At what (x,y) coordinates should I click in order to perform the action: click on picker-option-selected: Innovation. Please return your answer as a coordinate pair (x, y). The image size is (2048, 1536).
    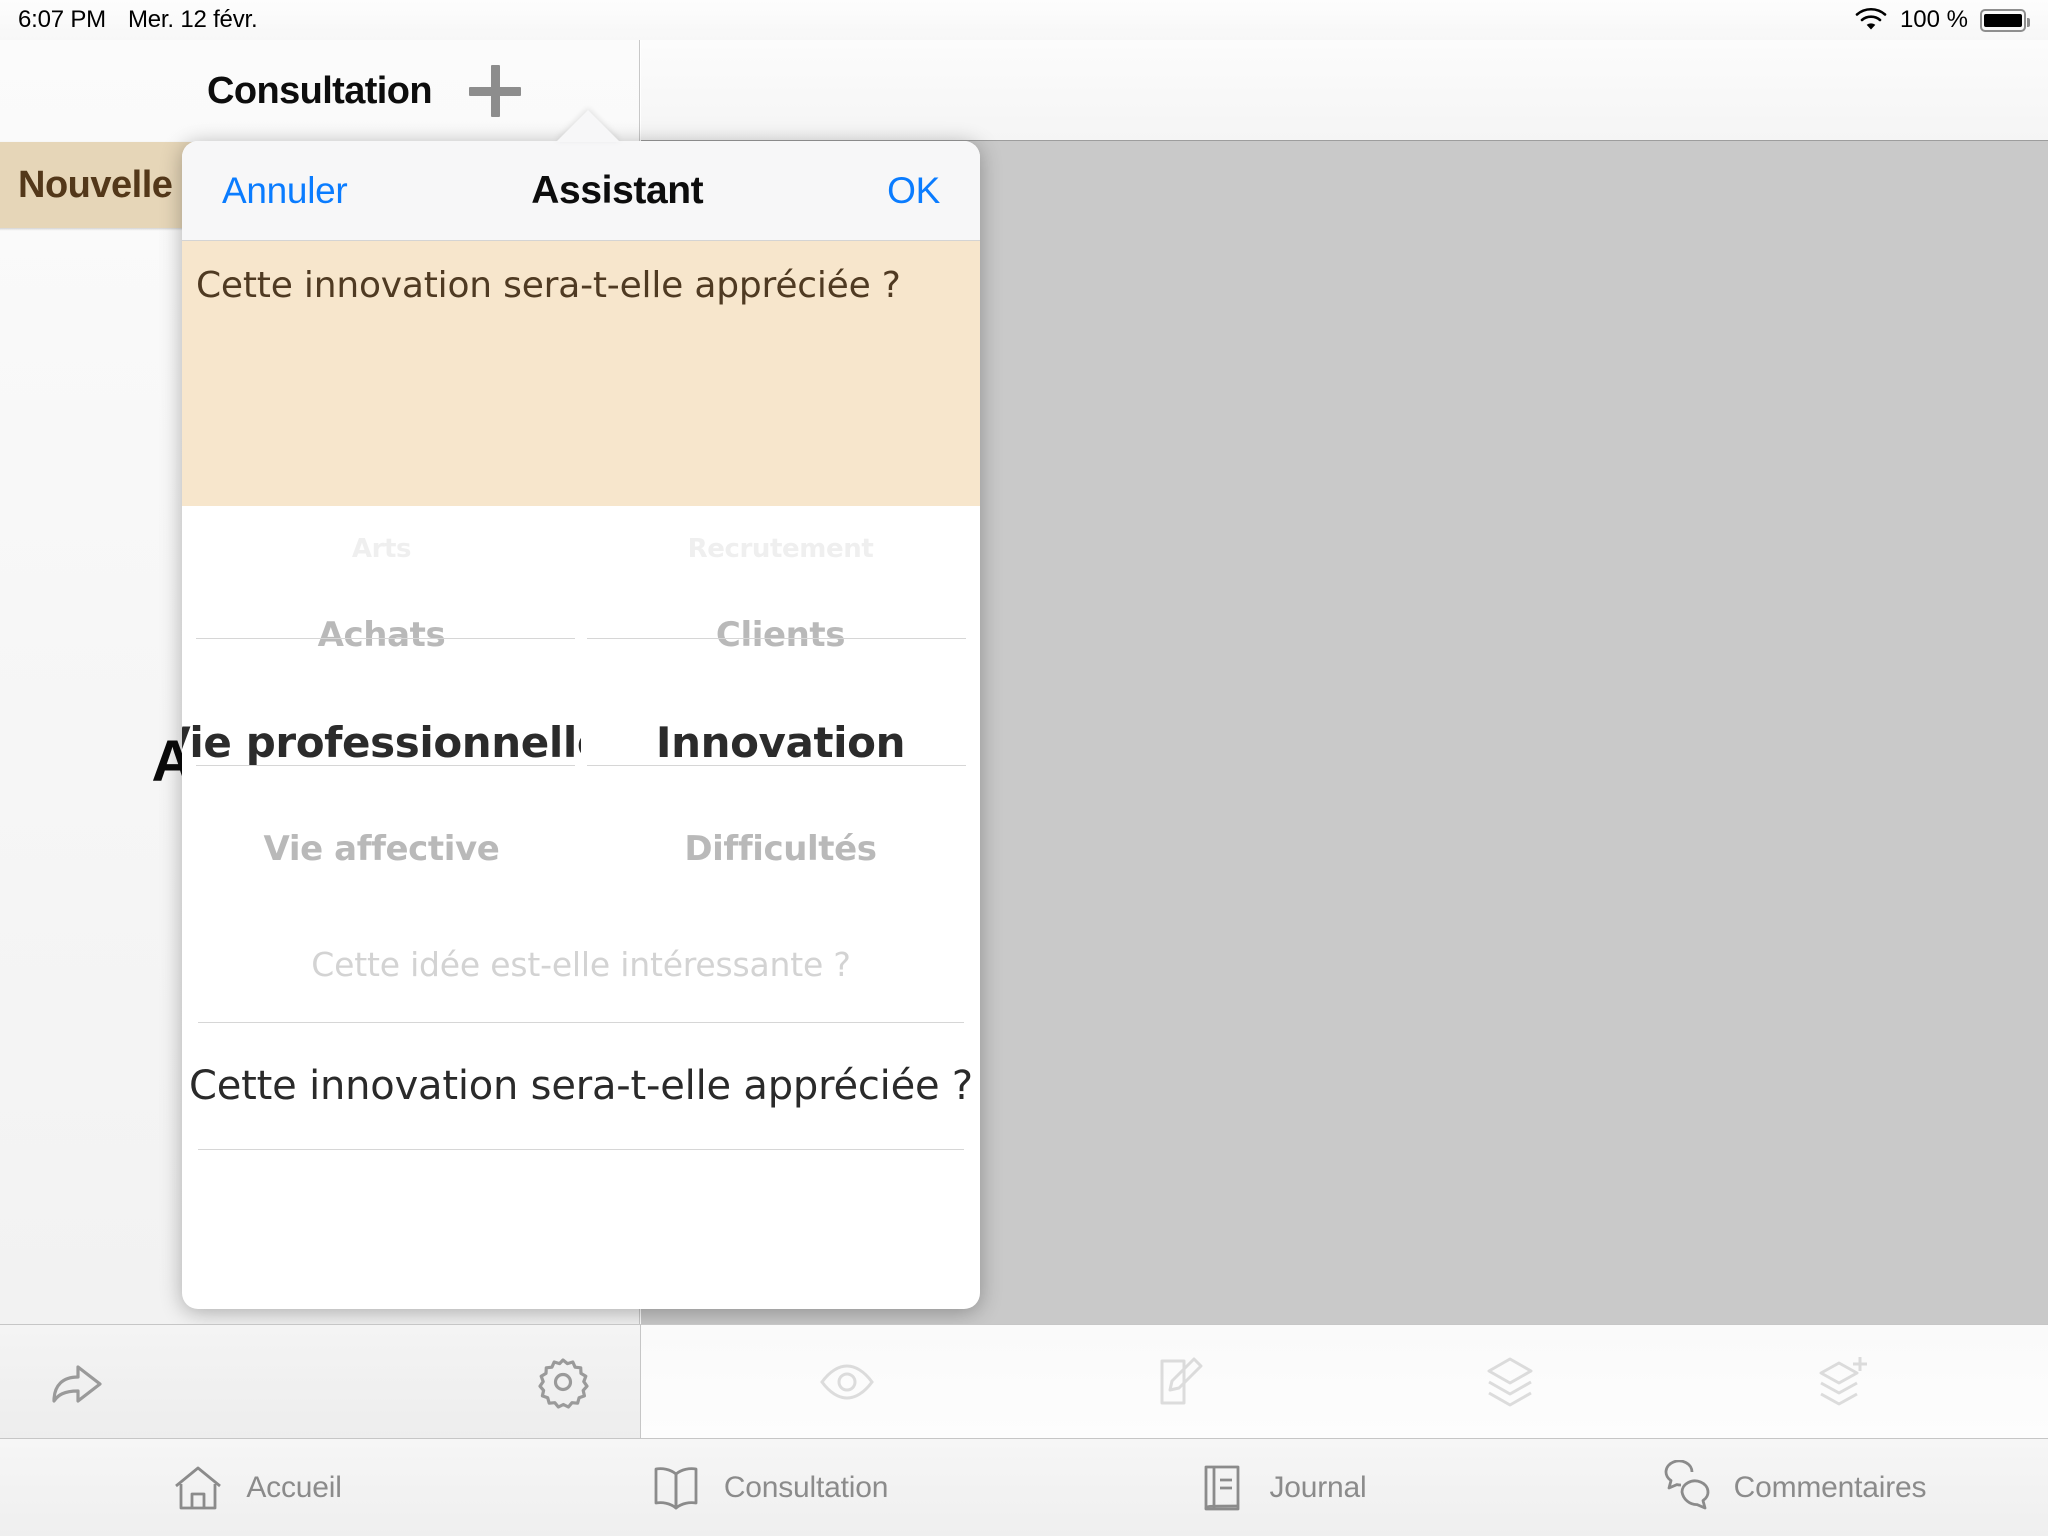
    Looking at the image, I should click on (780, 742).